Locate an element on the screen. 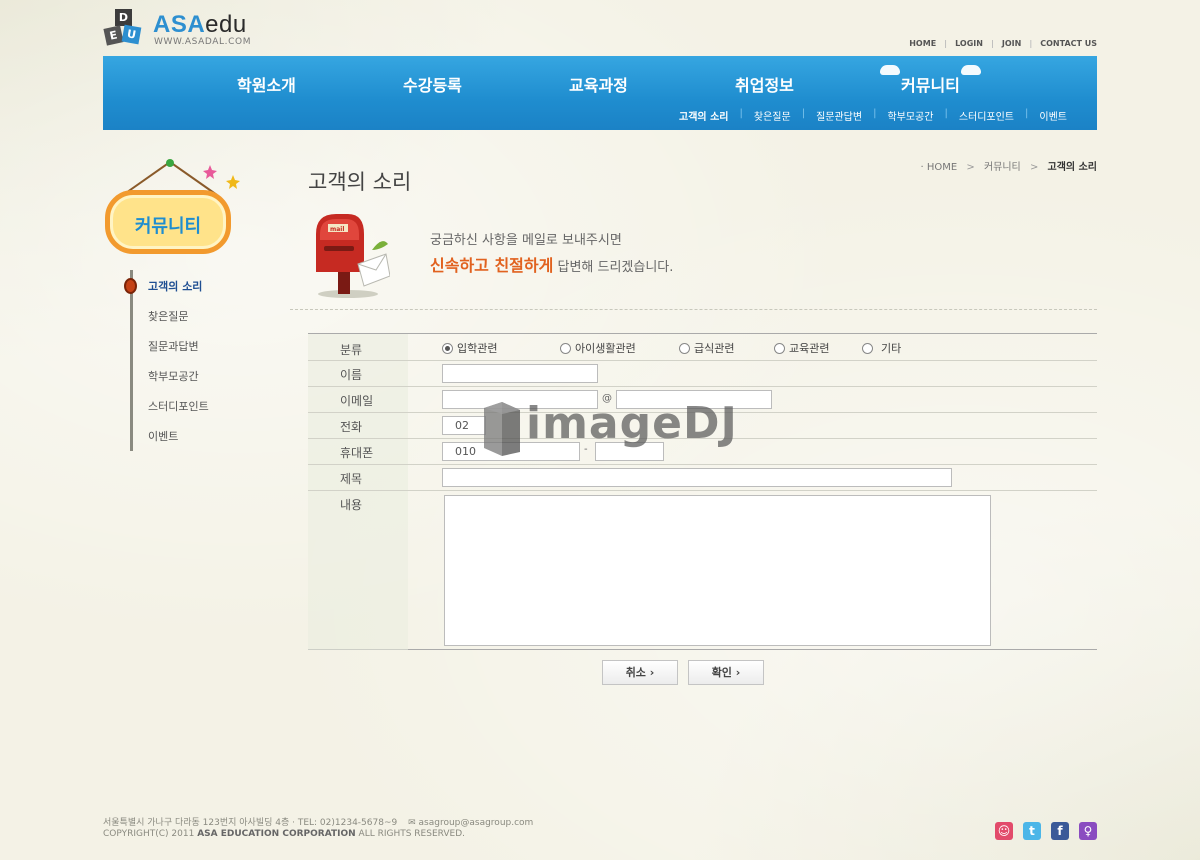 This screenshot has height=860, width=1200. submit-button: 확인 › is located at coordinates (726, 672).